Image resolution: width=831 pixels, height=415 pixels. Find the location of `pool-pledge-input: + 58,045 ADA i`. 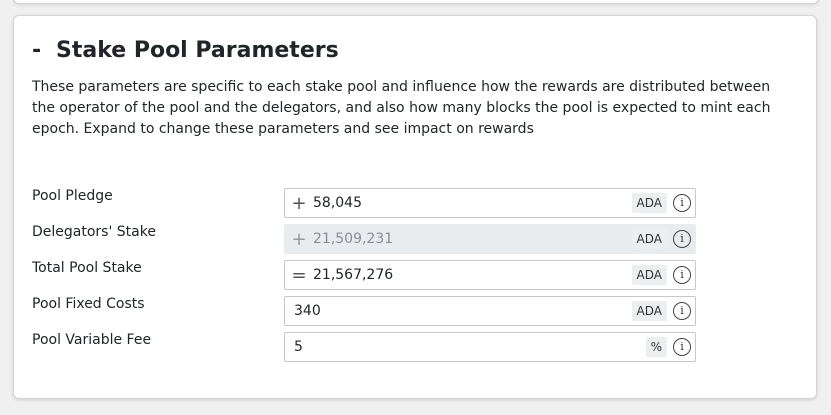

pool-pledge-input: + 58,045 ADA i is located at coordinates (490, 203).